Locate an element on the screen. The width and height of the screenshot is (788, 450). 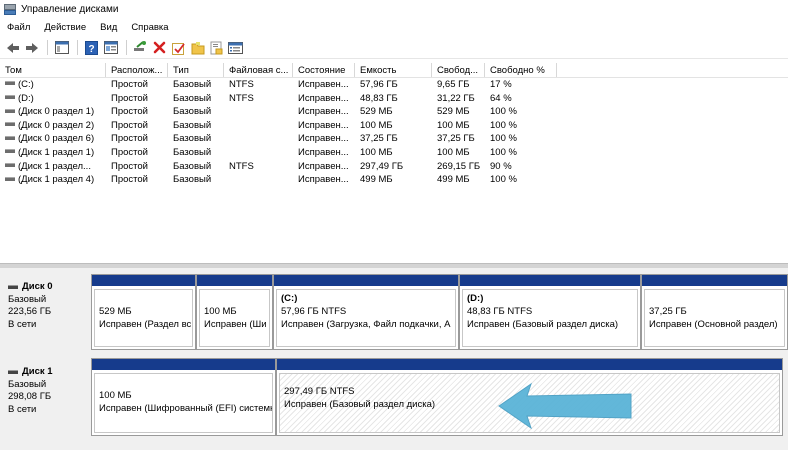
menu-action: Действие is located at coordinates (65, 27).